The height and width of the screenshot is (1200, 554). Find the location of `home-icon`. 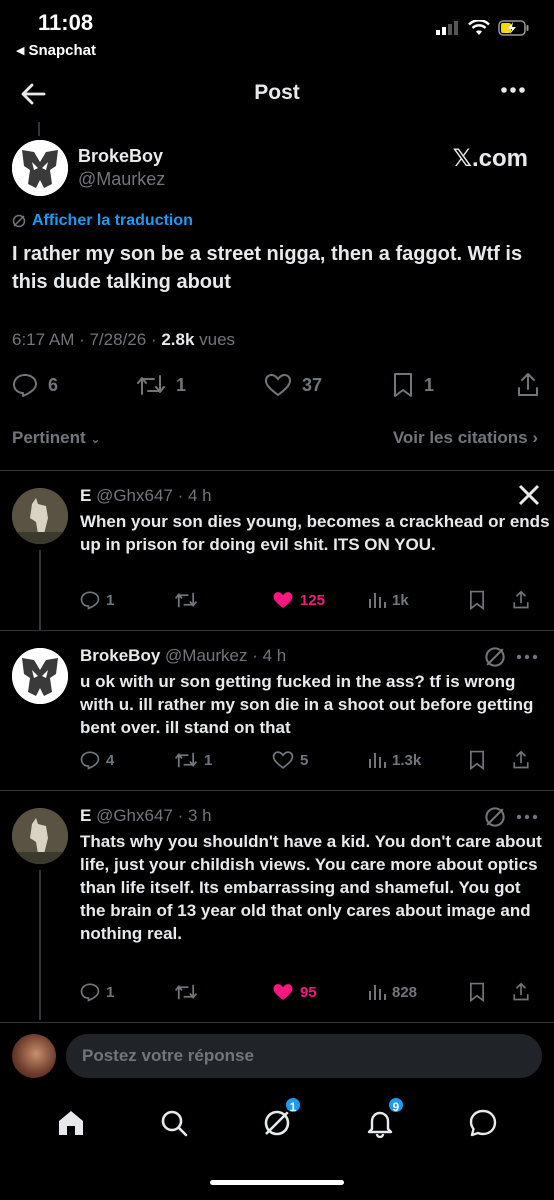

home-icon is located at coordinates (71, 1123).